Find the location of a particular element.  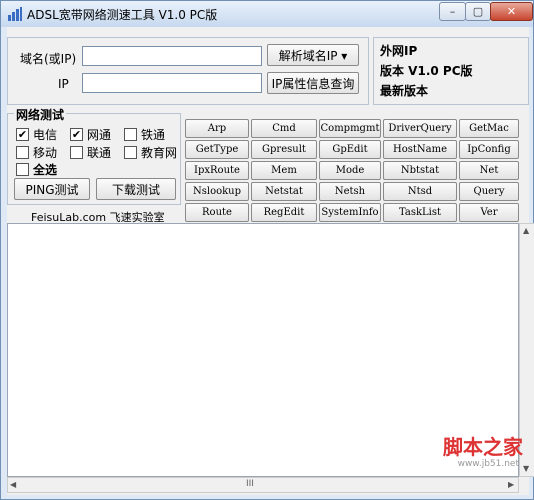

external-ip-label: 外网IP is located at coordinates (399, 51).